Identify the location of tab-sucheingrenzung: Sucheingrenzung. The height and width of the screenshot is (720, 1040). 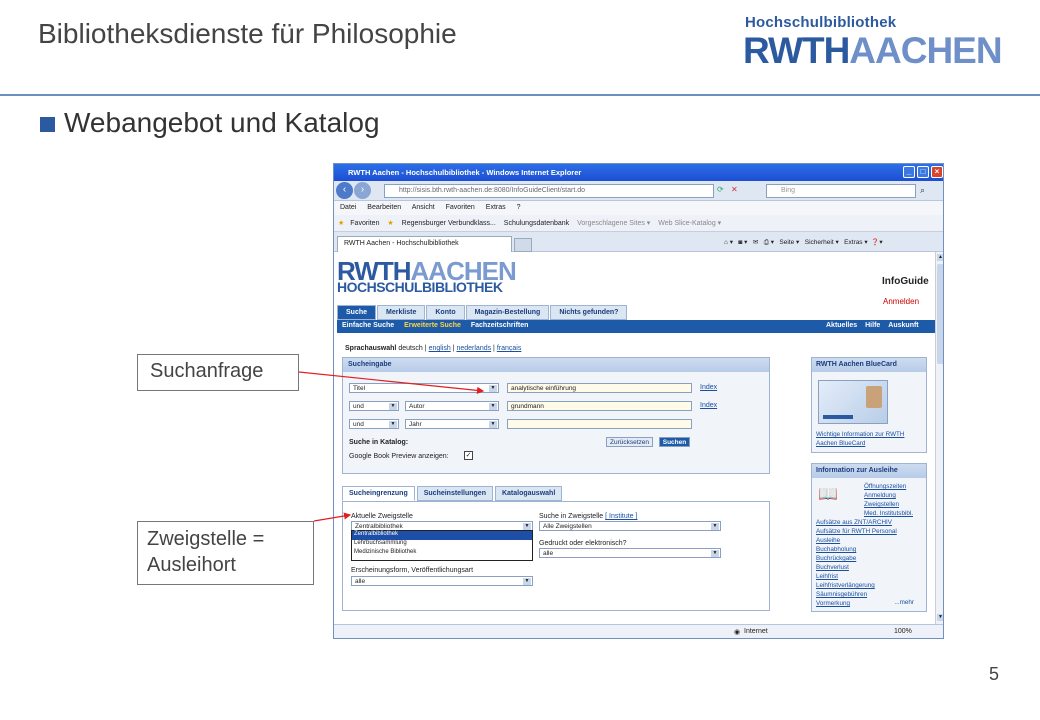
(378, 493).